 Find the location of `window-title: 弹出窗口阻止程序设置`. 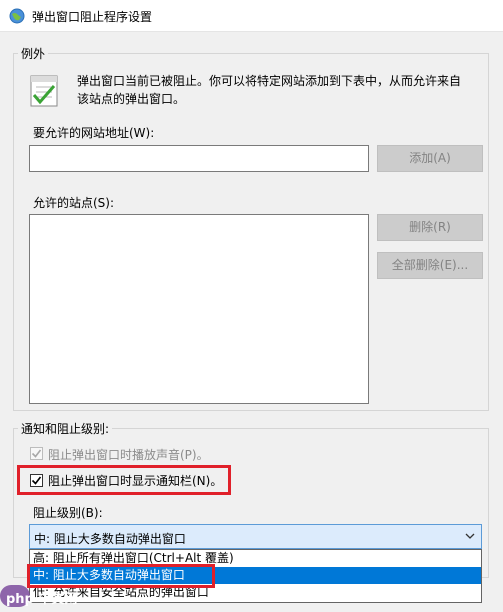

window-title: 弹出窗口阻止程序设置 is located at coordinates (92, 17).